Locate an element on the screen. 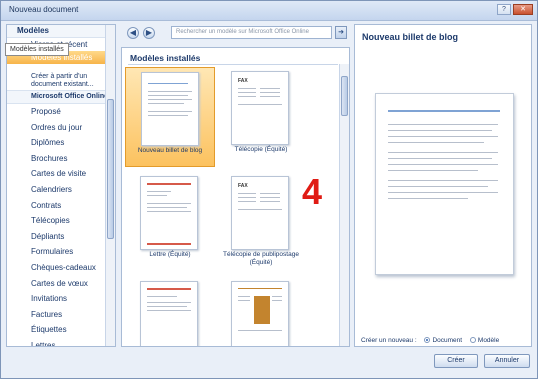 The width and height of the screenshot is (538, 379). annotation-number: 4 is located at coordinates (312, 191).